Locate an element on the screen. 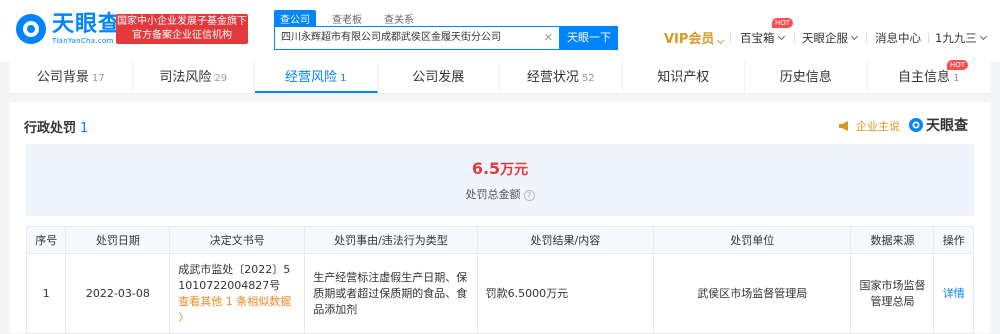 This screenshot has height=334, width=1000. tab-label: 经营状况 is located at coordinates (552, 77).